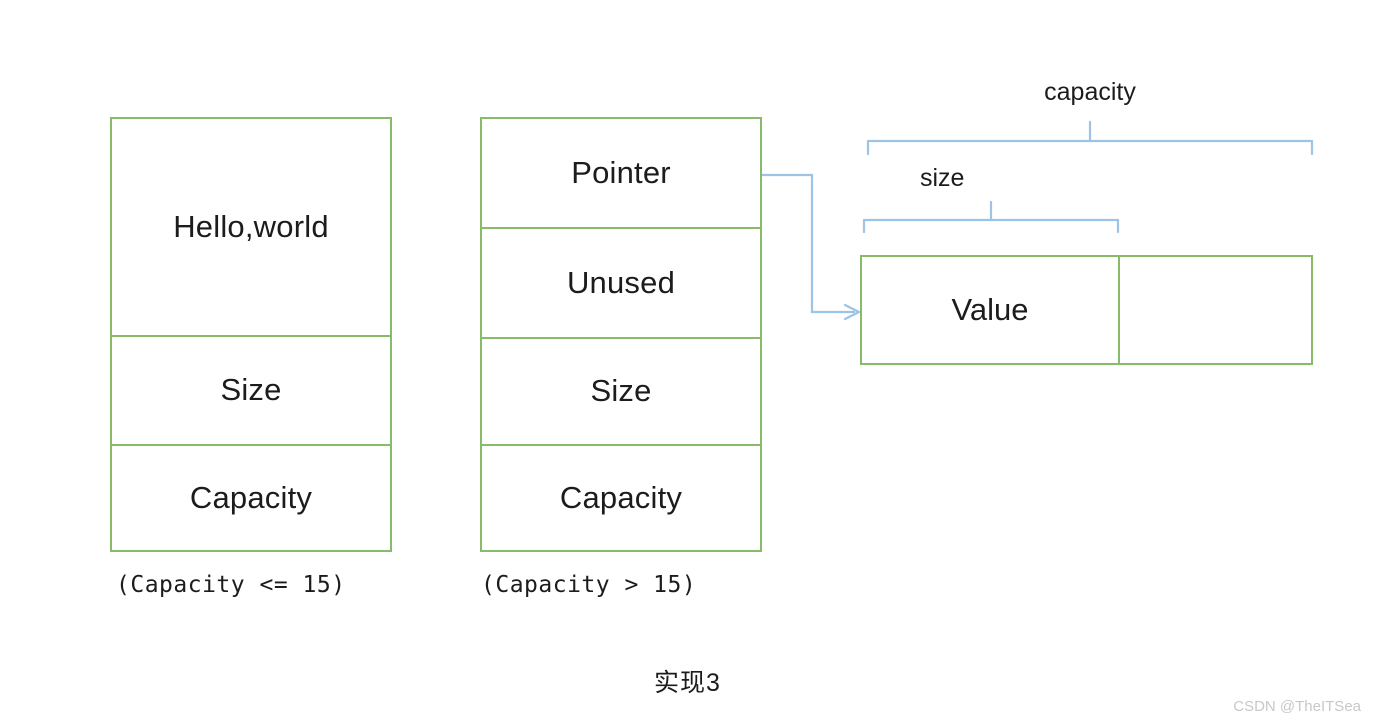  What do you see at coordinates (589, 585) in the screenshot?
I see `struct-heap-note: (Capacity > 15)` at bounding box center [589, 585].